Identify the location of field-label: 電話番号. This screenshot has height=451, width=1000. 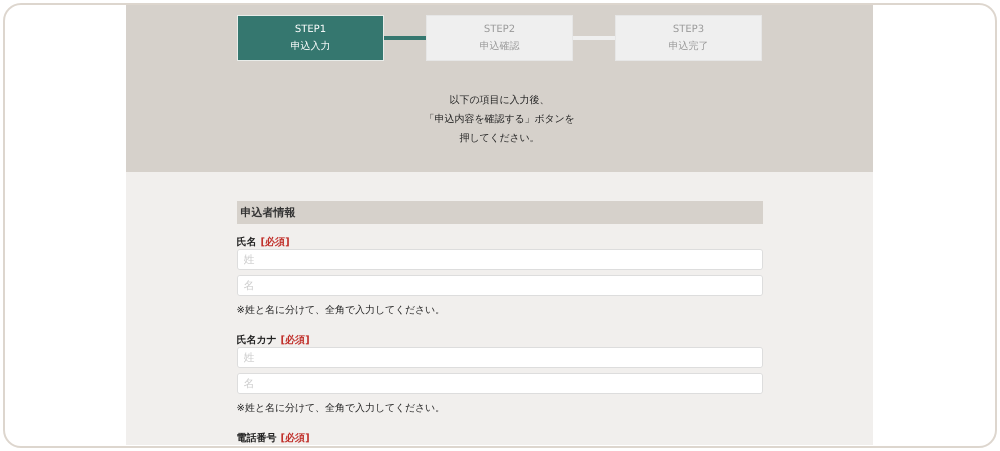
(256, 438).